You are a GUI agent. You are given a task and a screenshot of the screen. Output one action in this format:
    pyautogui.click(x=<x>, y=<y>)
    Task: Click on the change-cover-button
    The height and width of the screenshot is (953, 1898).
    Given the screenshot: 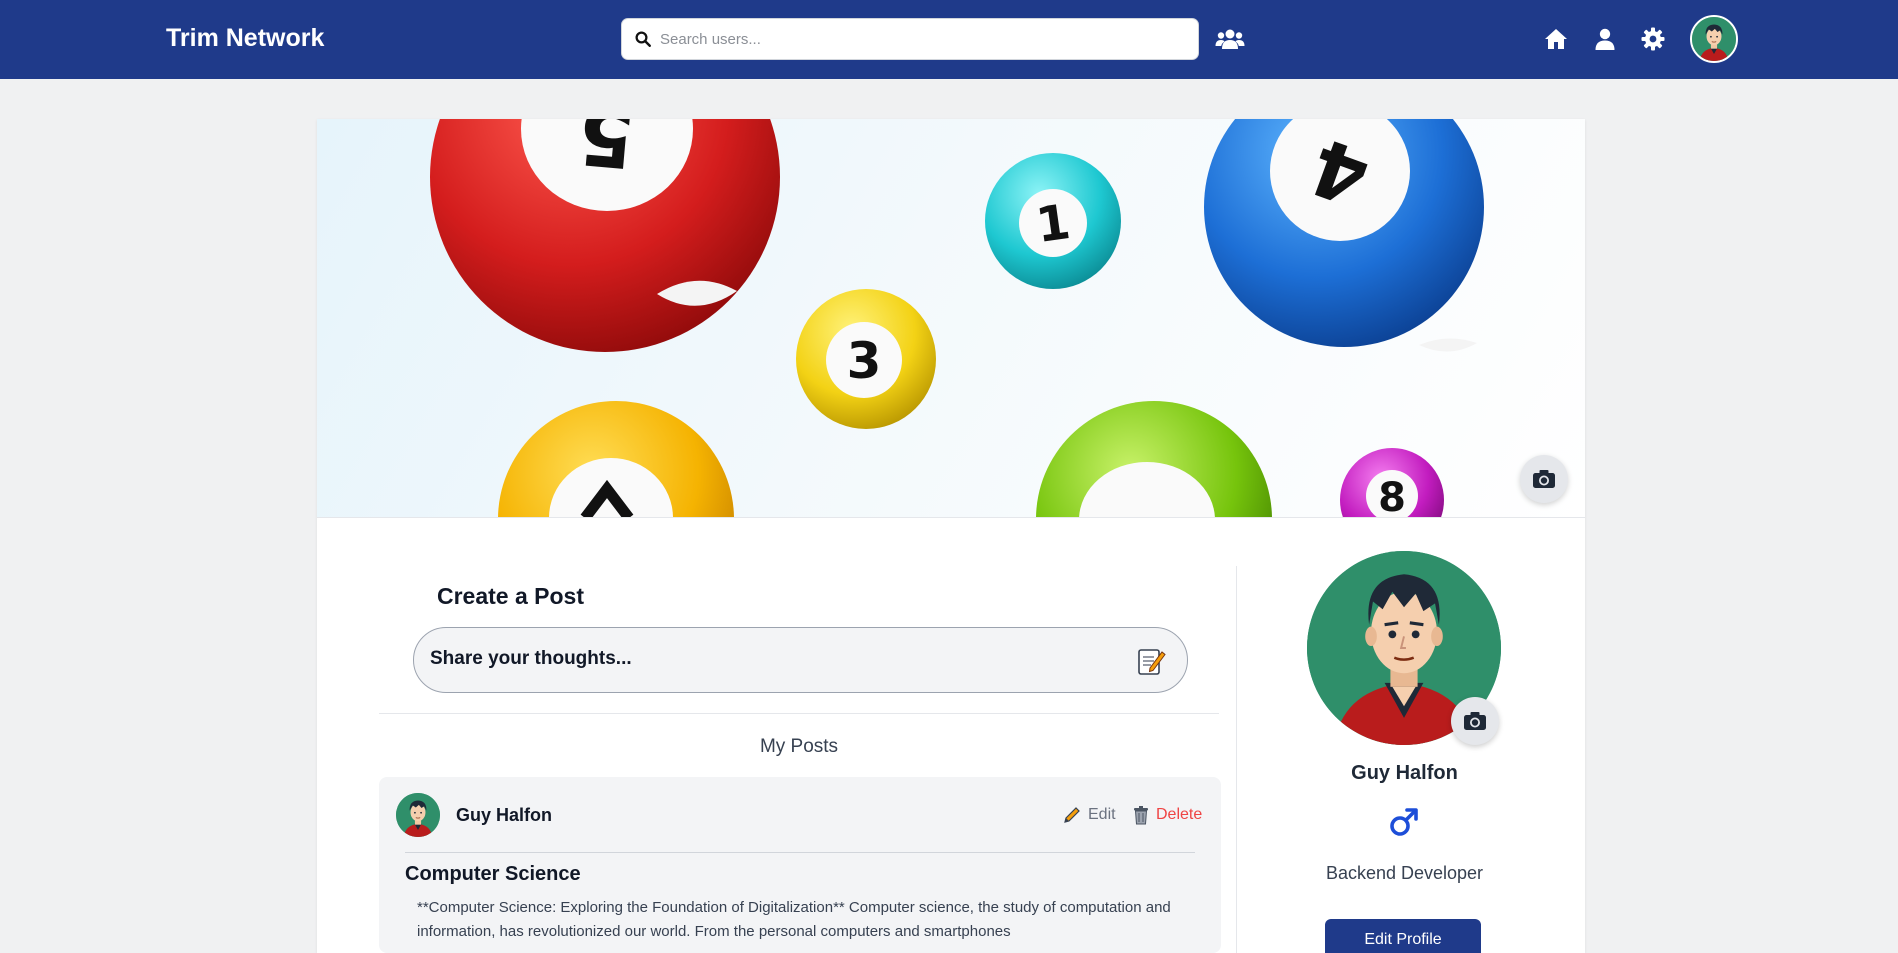 What is the action you would take?
    pyautogui.click(x=1544, y=479)
    